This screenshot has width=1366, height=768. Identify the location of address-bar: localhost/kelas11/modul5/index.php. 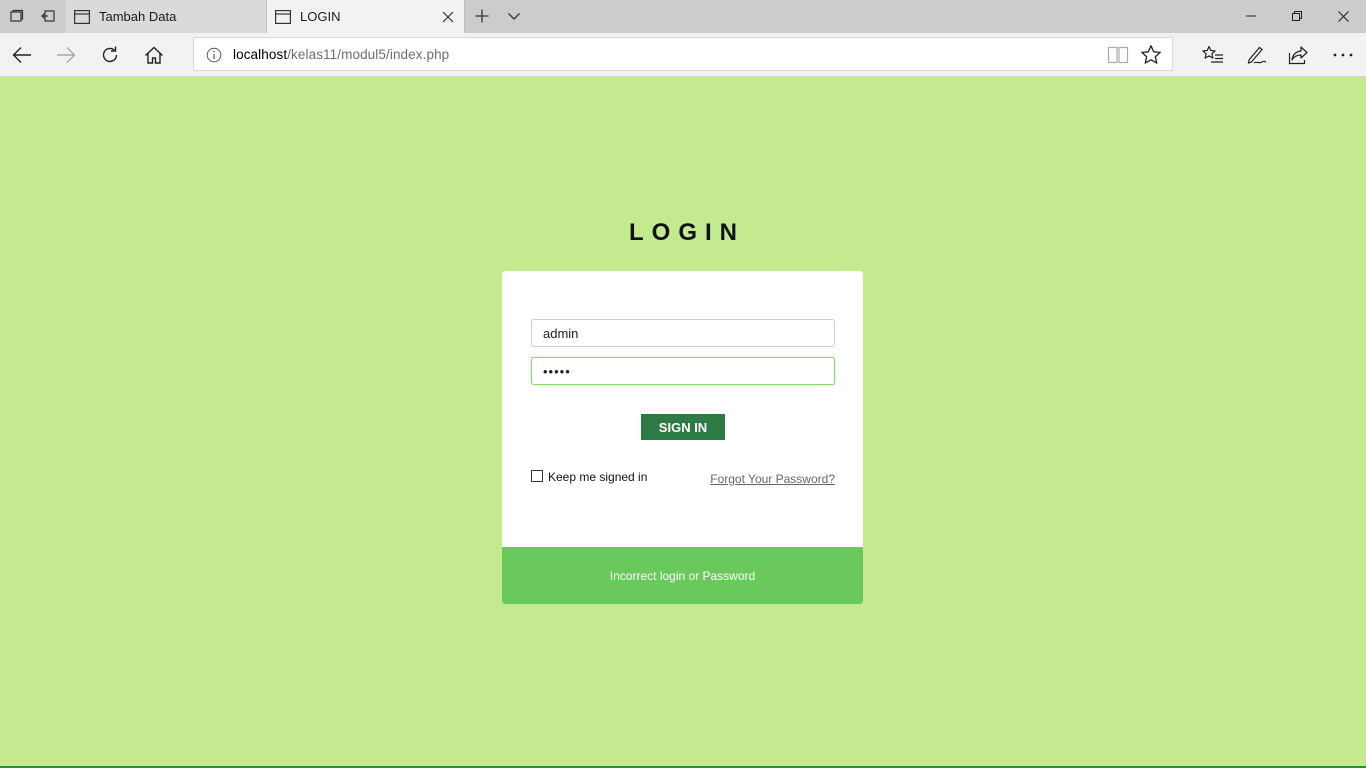
(683, 54).